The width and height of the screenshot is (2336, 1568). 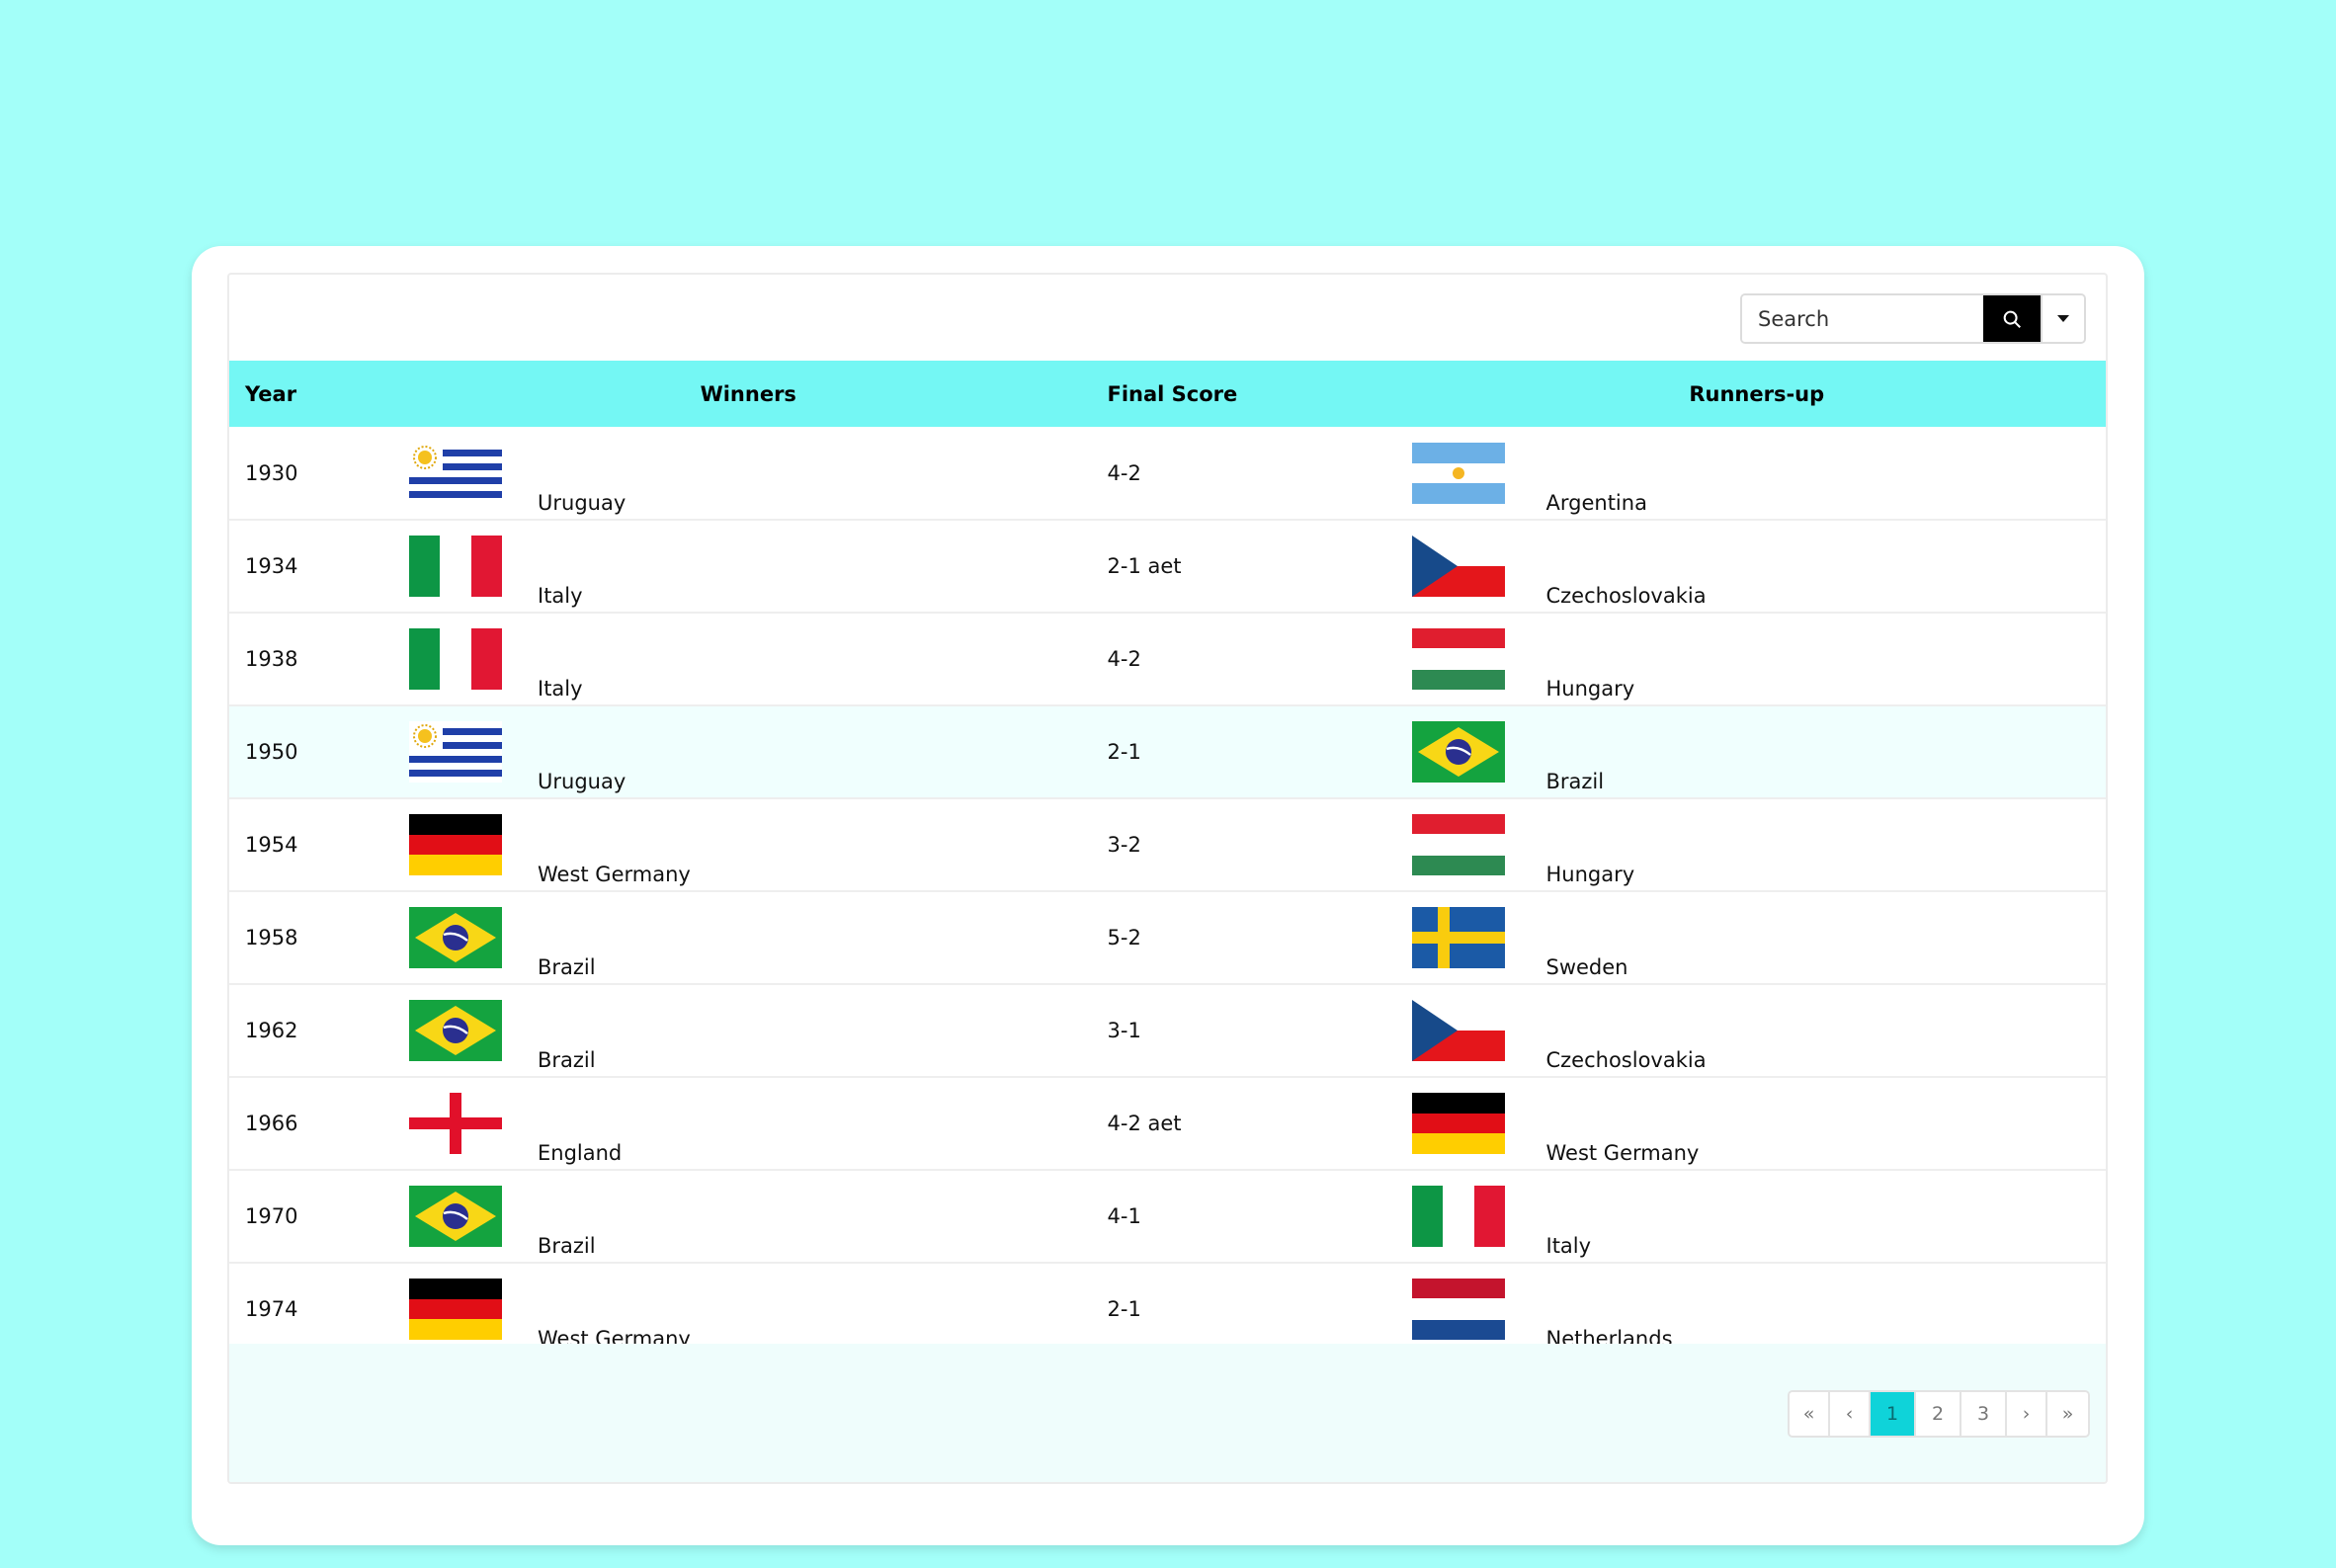 I want to click on argentina-flag-icon, so click(x=1458, y=473).